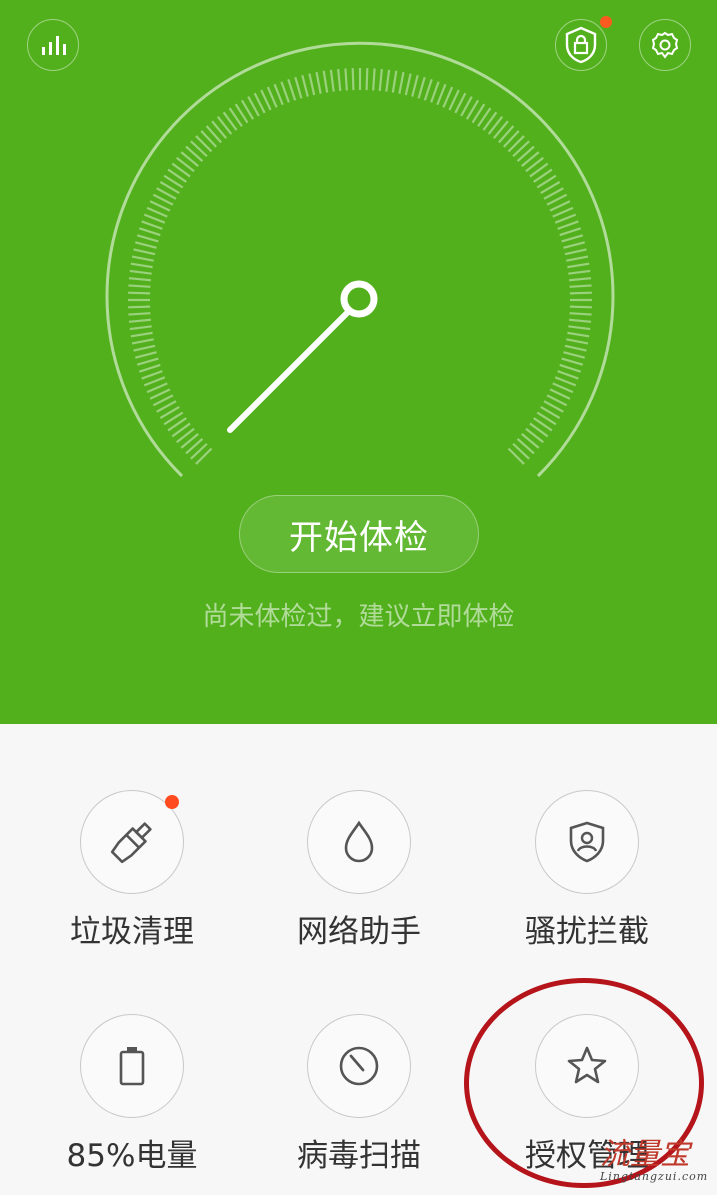 The width and height of the screenshot is (717, 1195). I want to click on tool-label: 85%电量, so click(132, 1156).